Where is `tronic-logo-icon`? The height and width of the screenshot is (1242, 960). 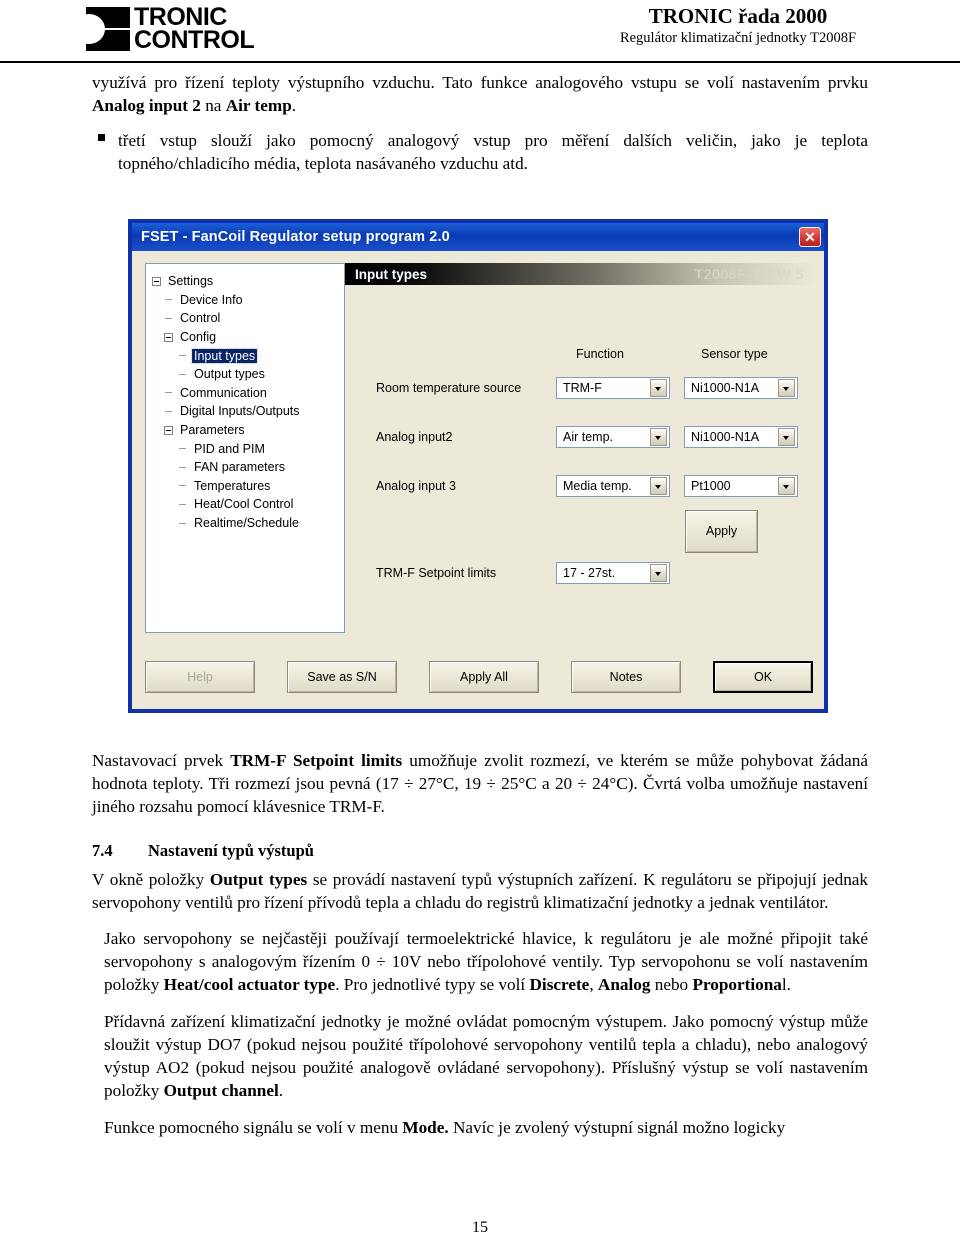
tronic-logo-icon is located at coordinates (108, 29).